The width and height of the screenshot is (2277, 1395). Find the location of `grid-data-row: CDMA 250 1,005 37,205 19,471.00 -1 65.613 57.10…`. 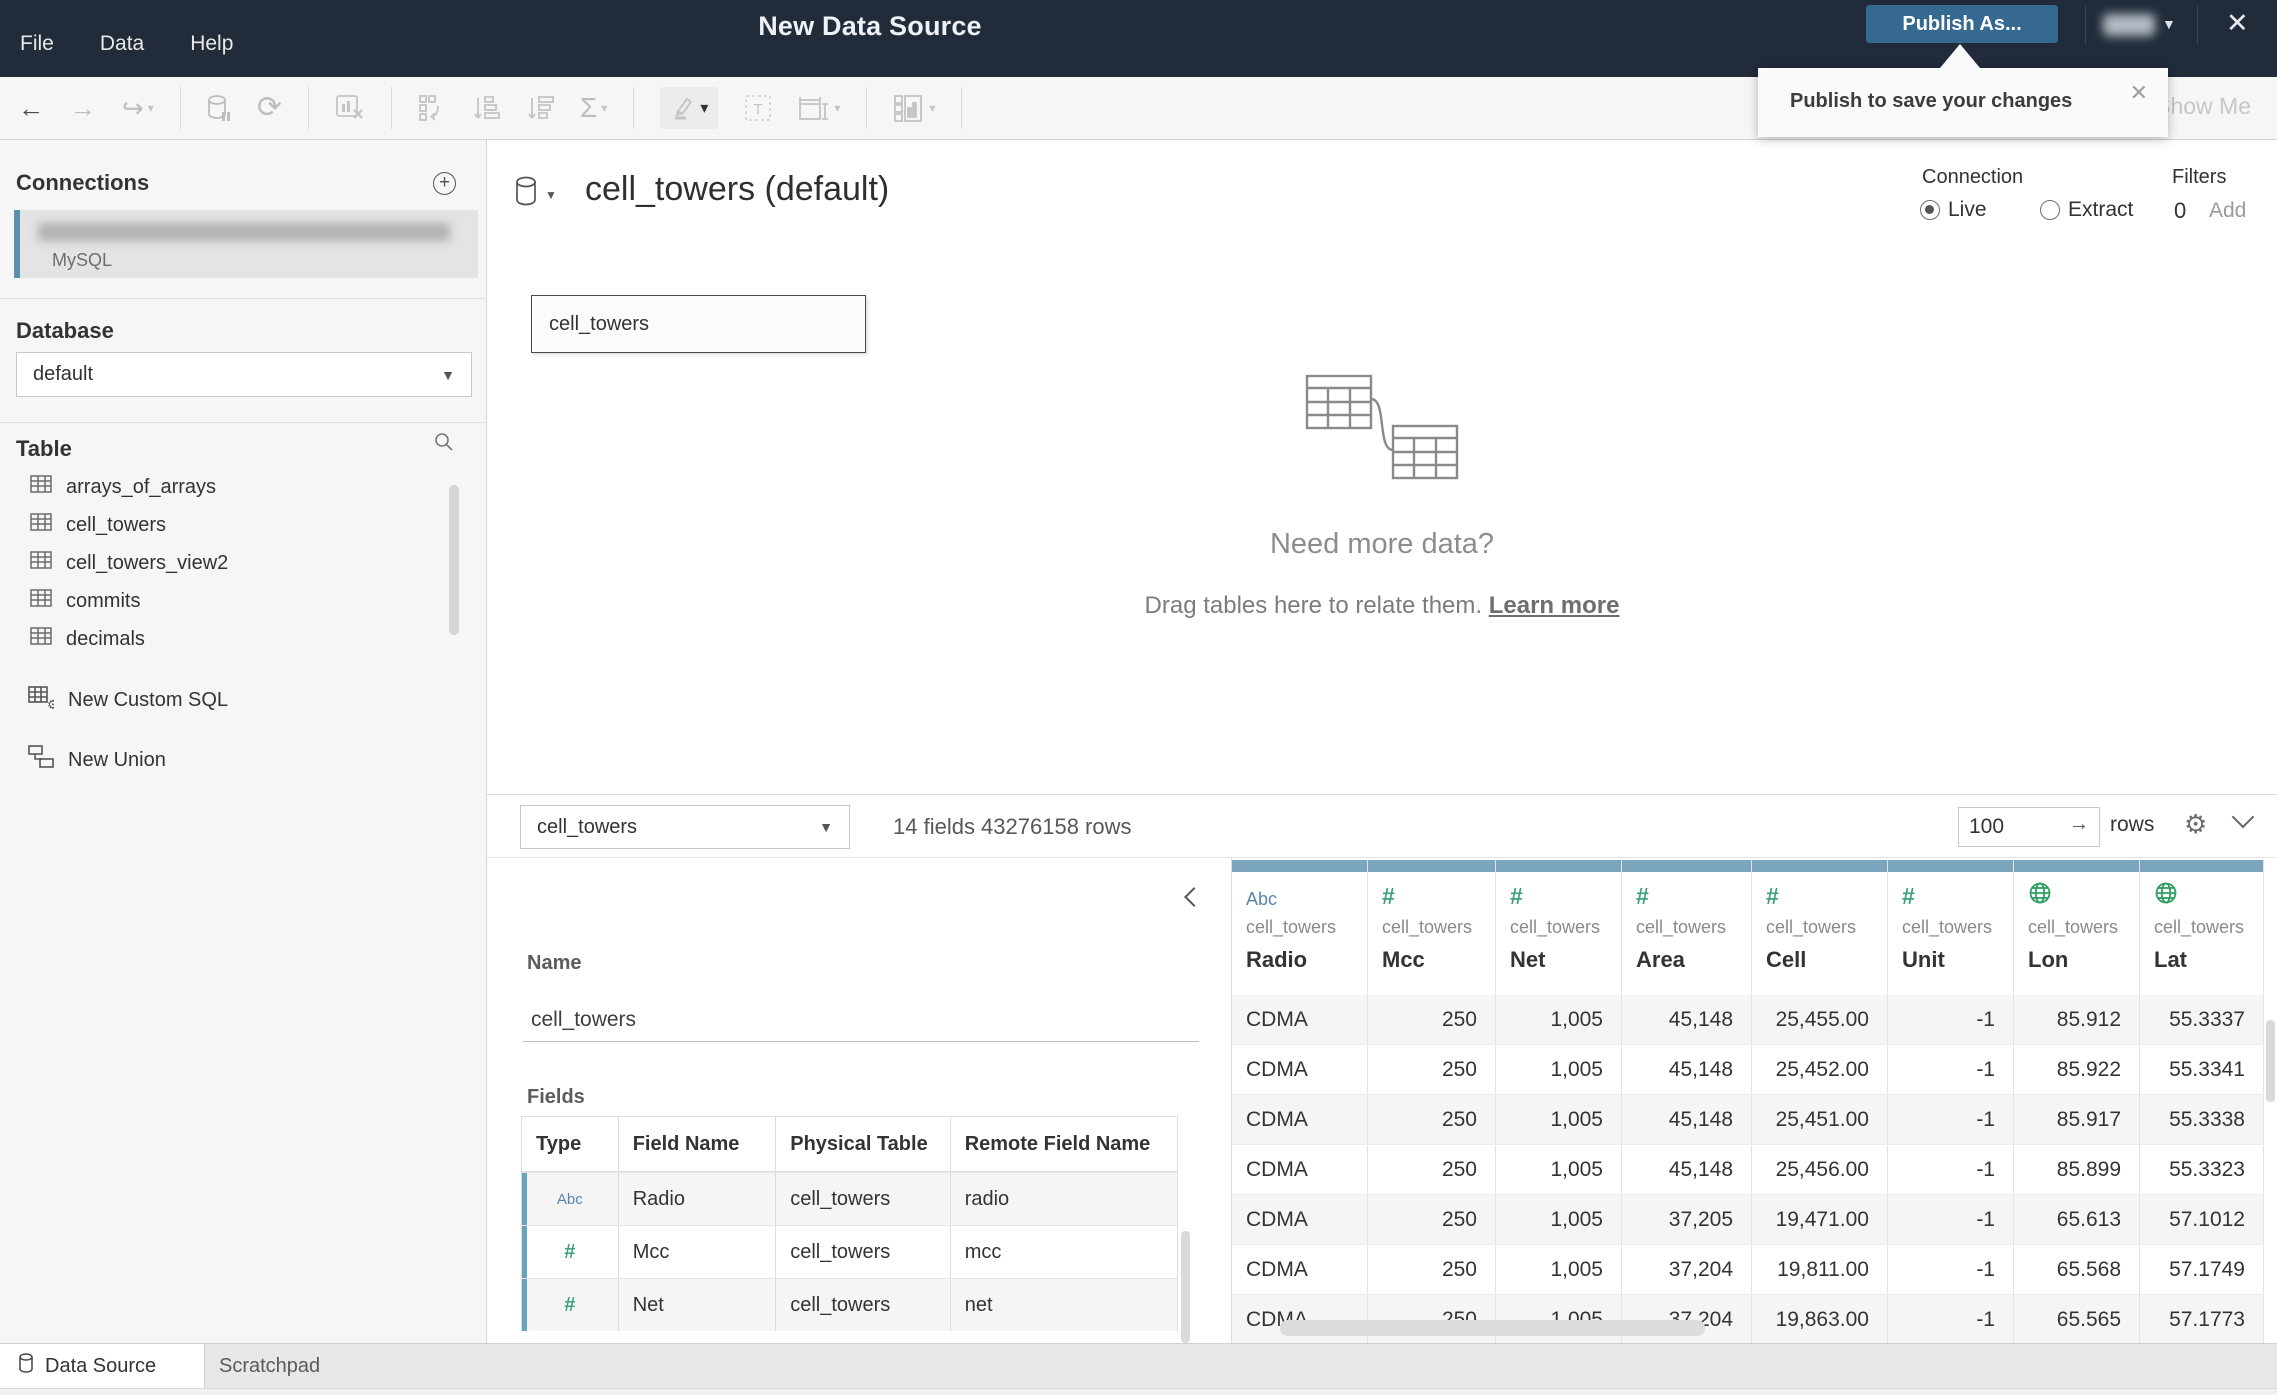

grid-data-row: CDMA 250 1,005 37,205 19,471.00 -1 65.613 57.10… is located at coordinates (1748, 1220).